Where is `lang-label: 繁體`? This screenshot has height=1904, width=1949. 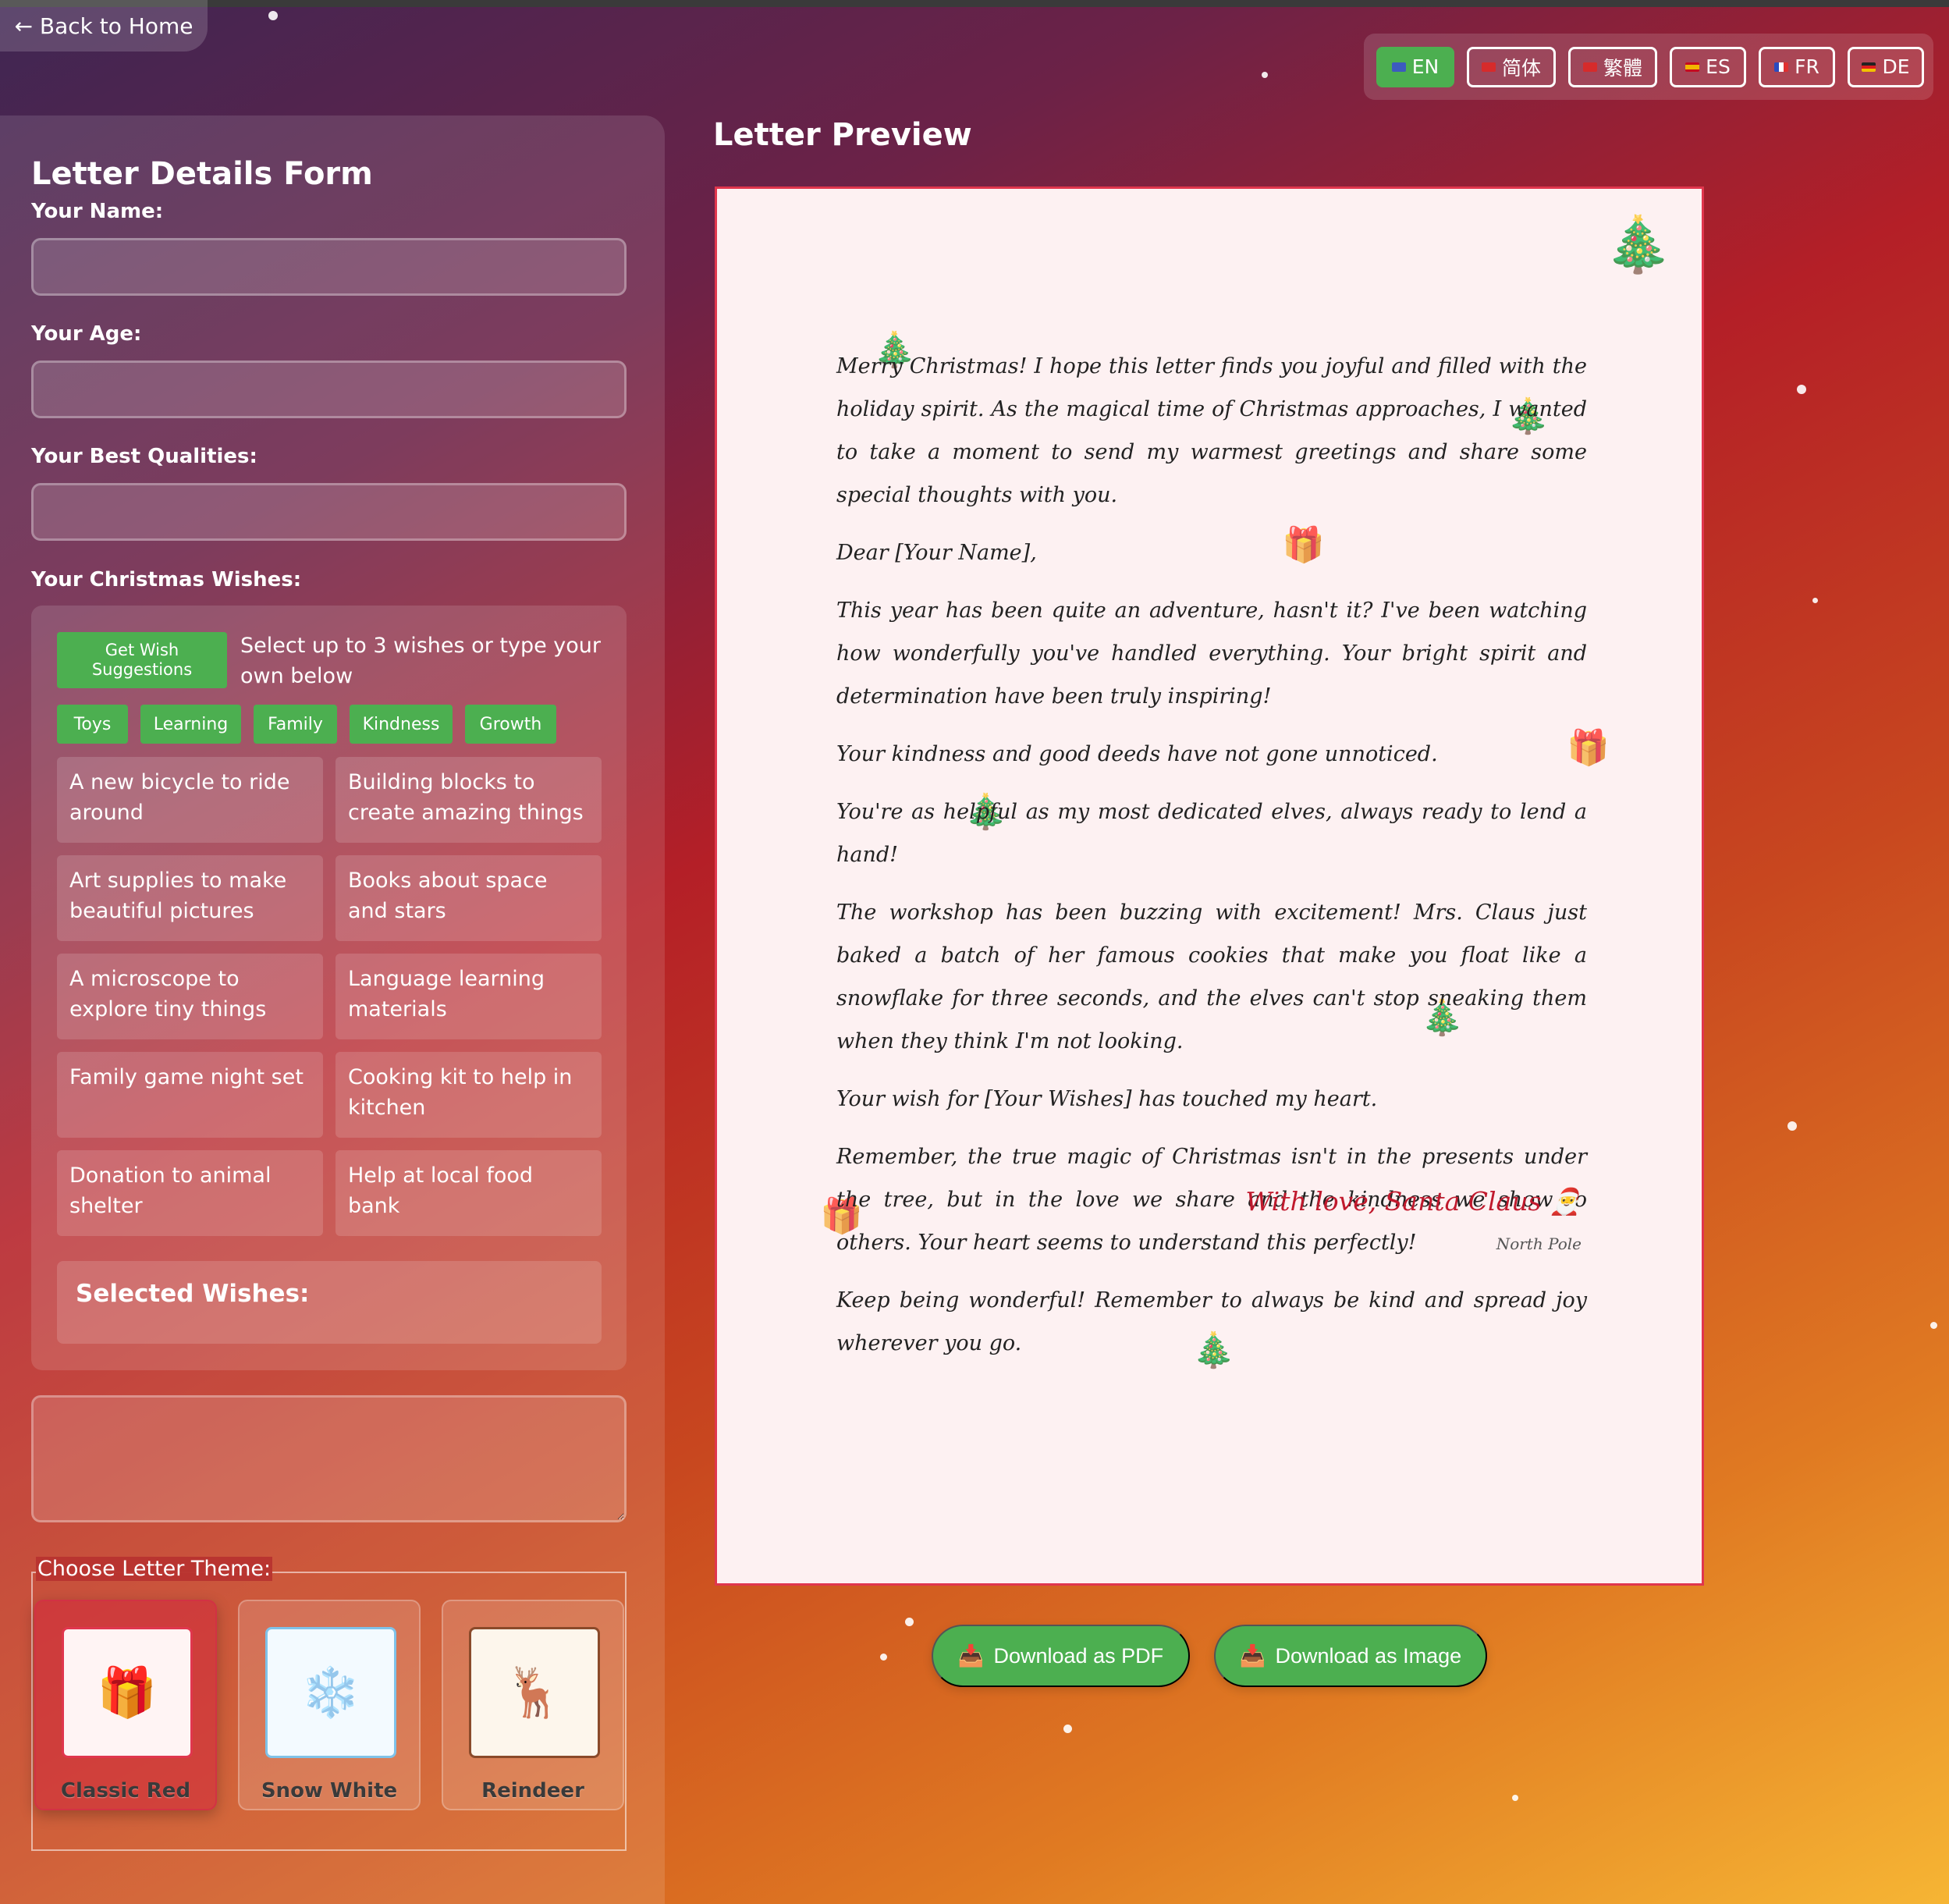 lang-label: 繁體 is located at coordinates (1622, 68).